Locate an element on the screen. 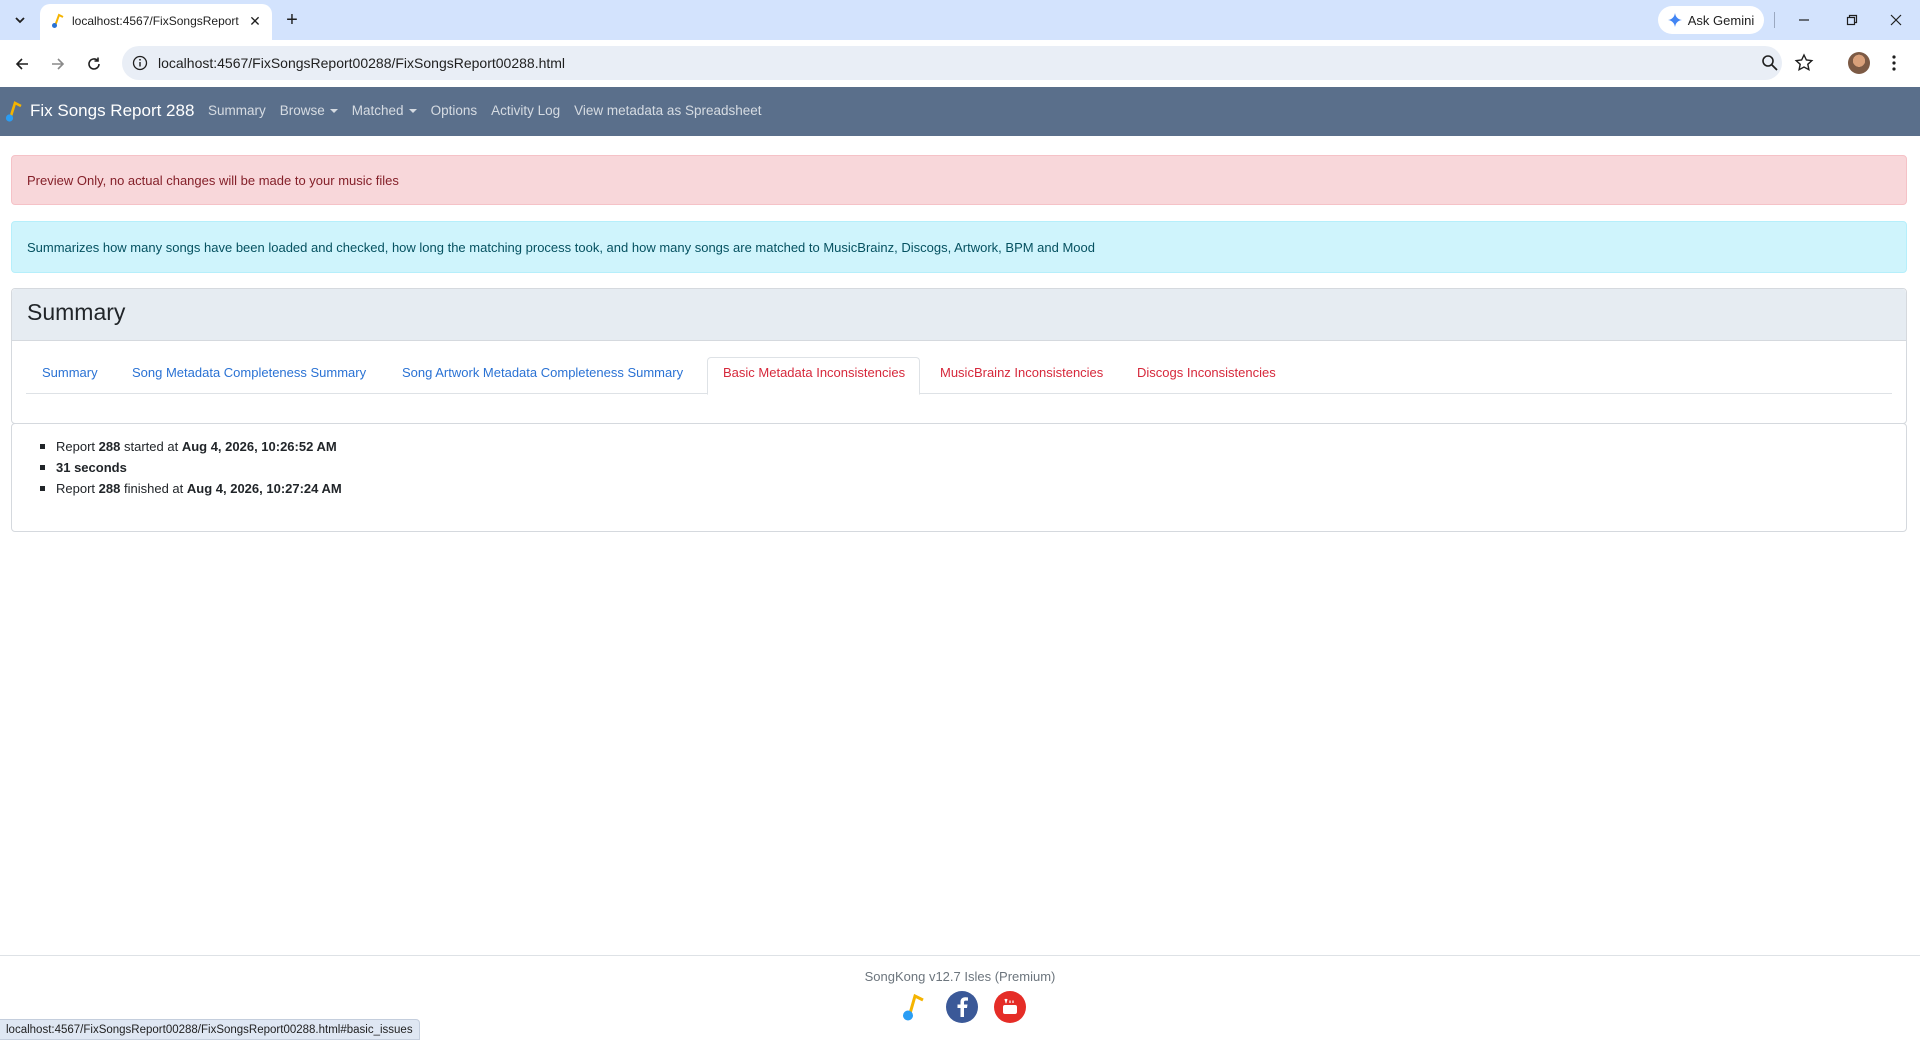 This screenshot has width=1920, height=1041. songkong-logo-icon is located at coordinates (13, 111).